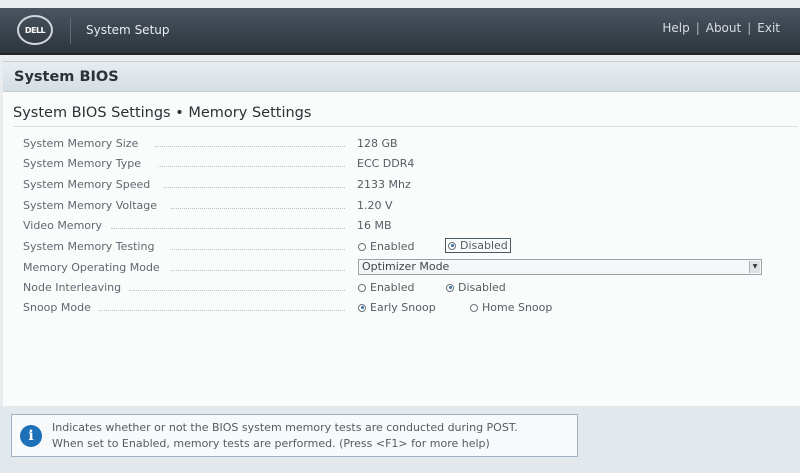  What do you see at coordinates (723, 28) in the screenshot?
I see `about-link: About` at bounding box center [723, 28].